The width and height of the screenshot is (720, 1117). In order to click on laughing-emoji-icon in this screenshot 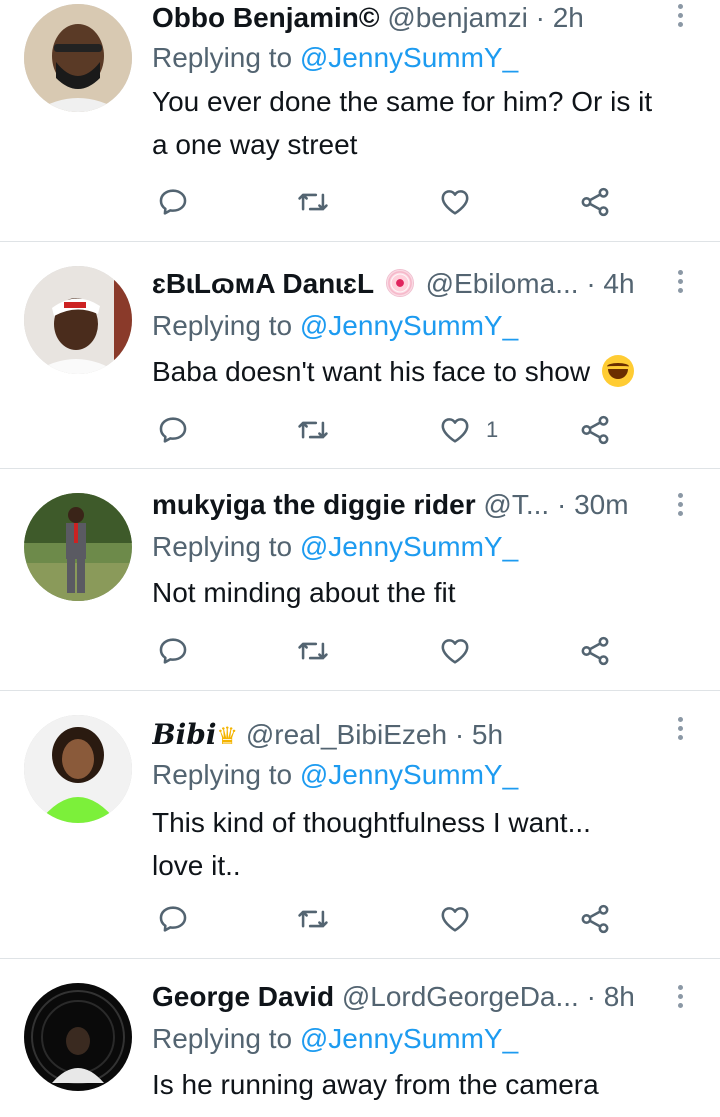, I will do `click(617, 371)`.